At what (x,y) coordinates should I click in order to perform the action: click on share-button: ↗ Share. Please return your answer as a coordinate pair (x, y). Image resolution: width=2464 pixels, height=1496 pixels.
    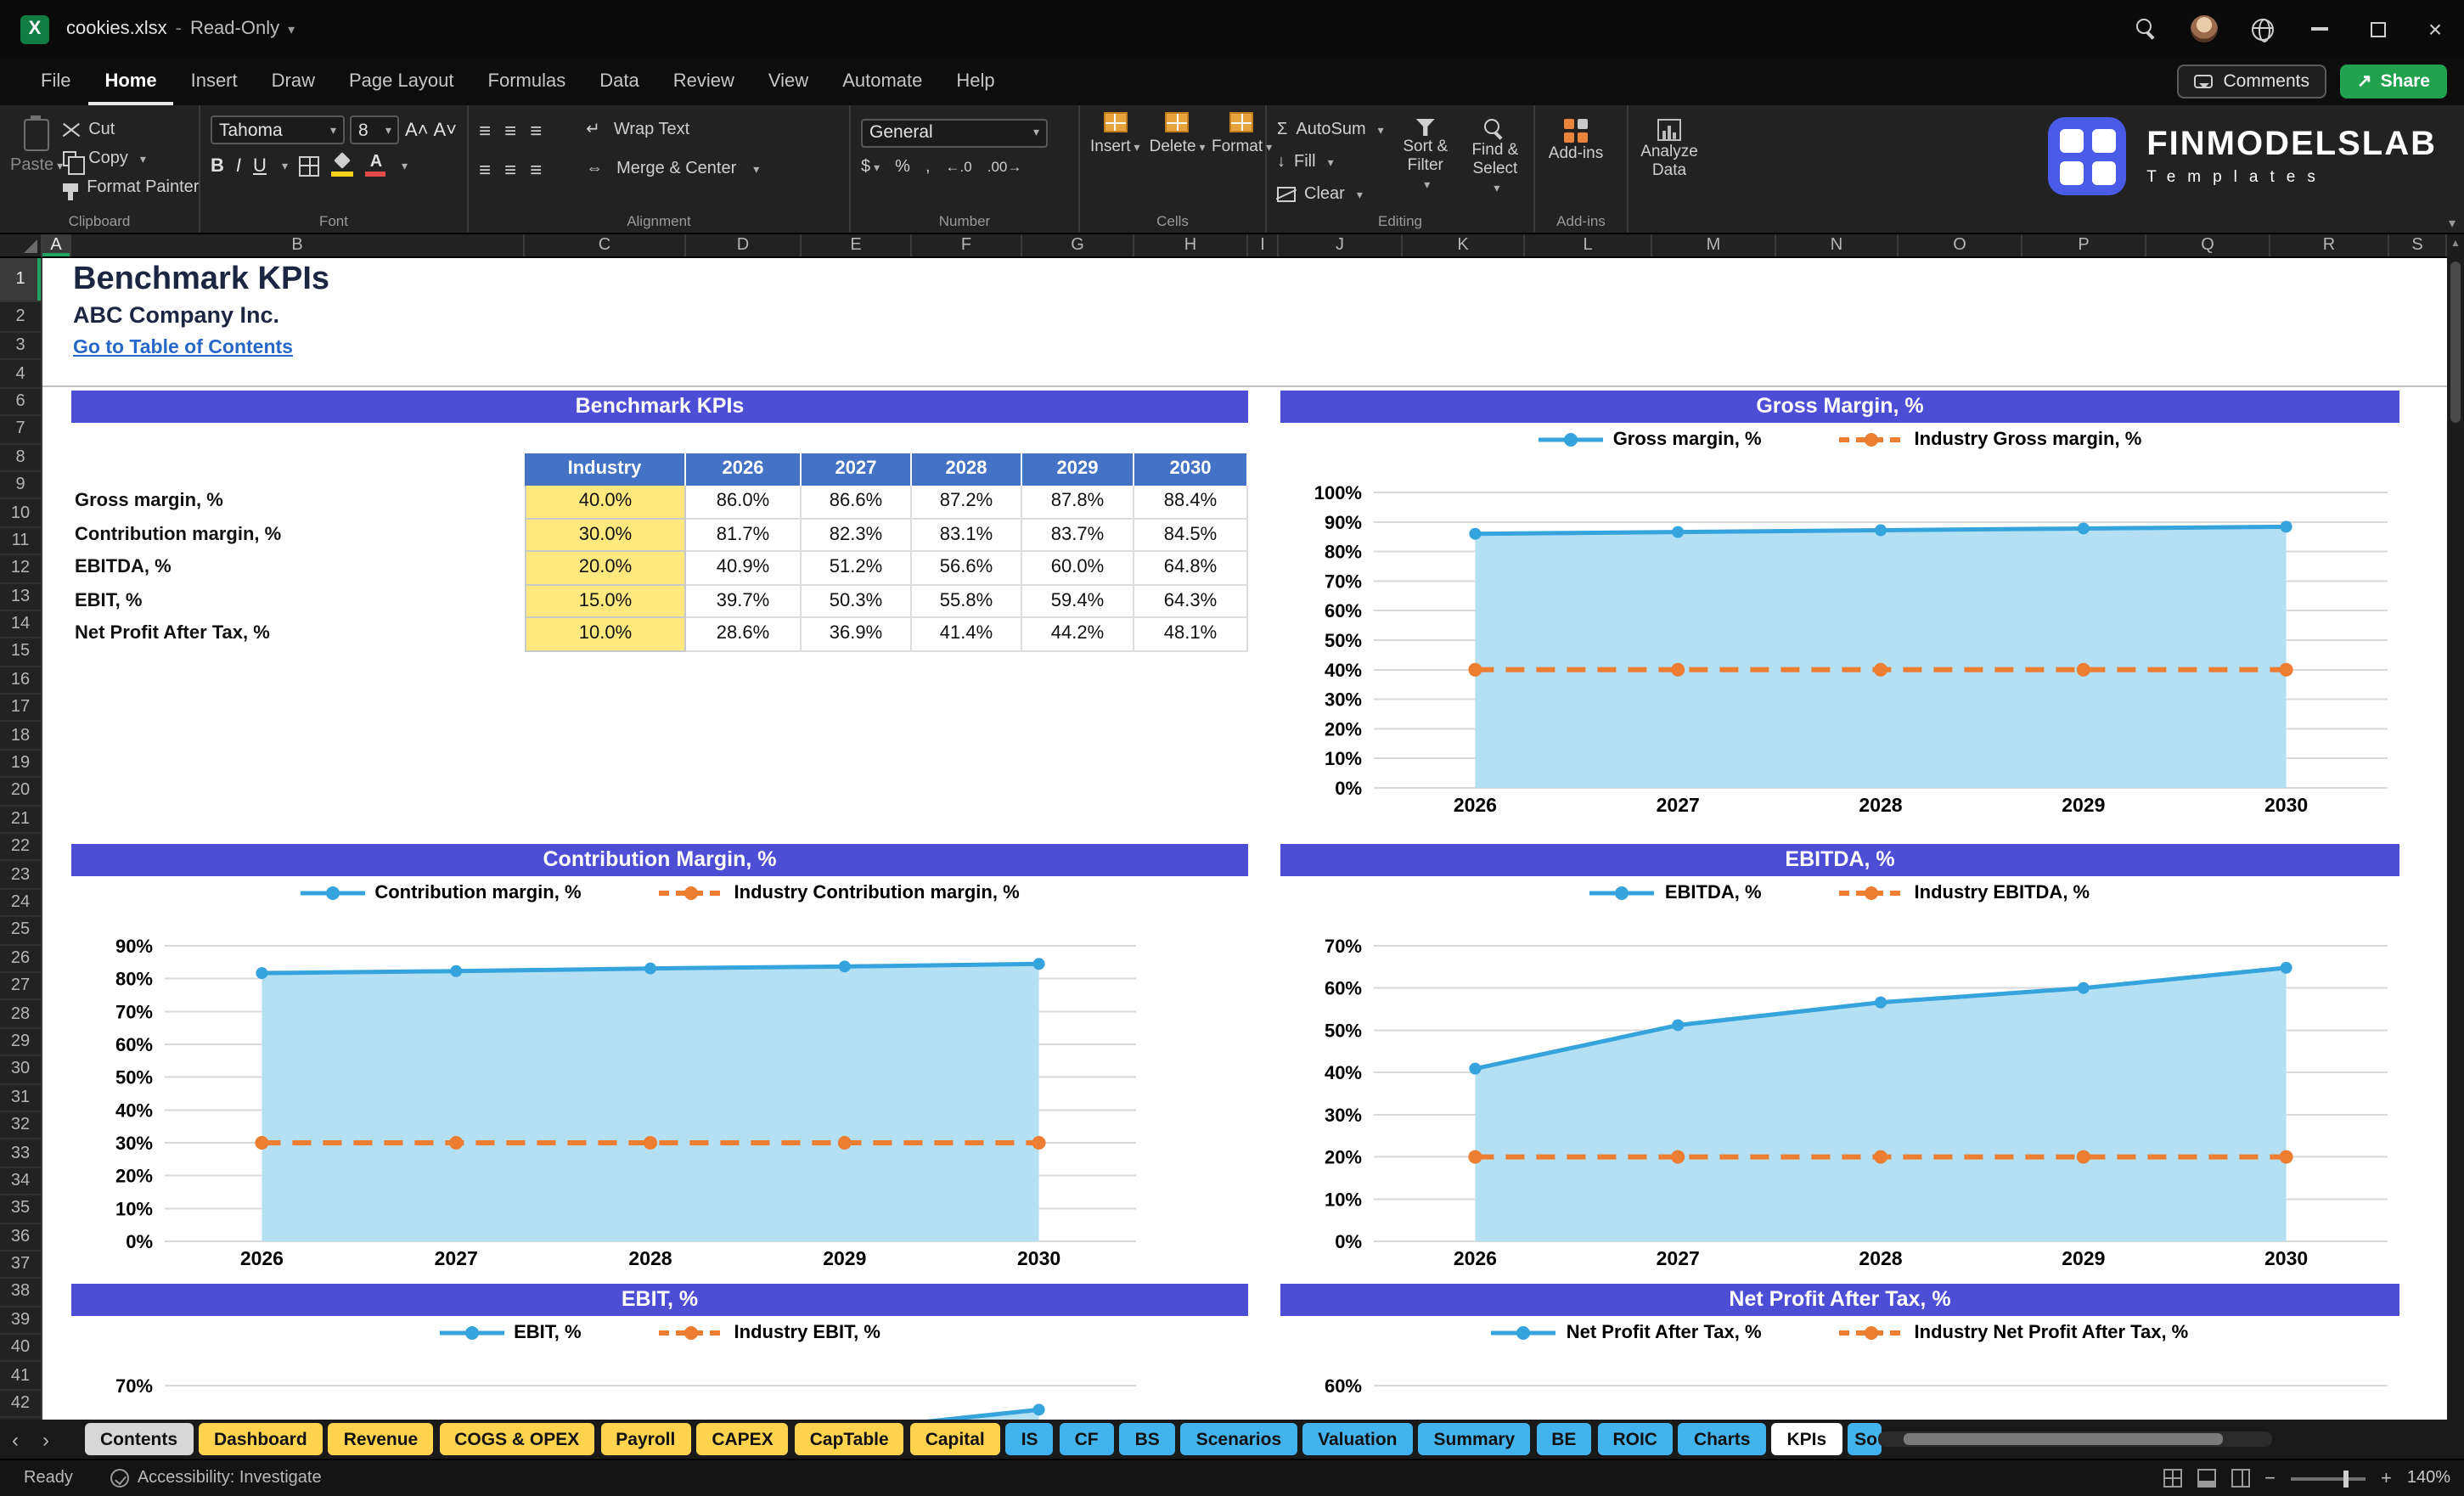
    Looking at the image, I should click on (2393, 81).